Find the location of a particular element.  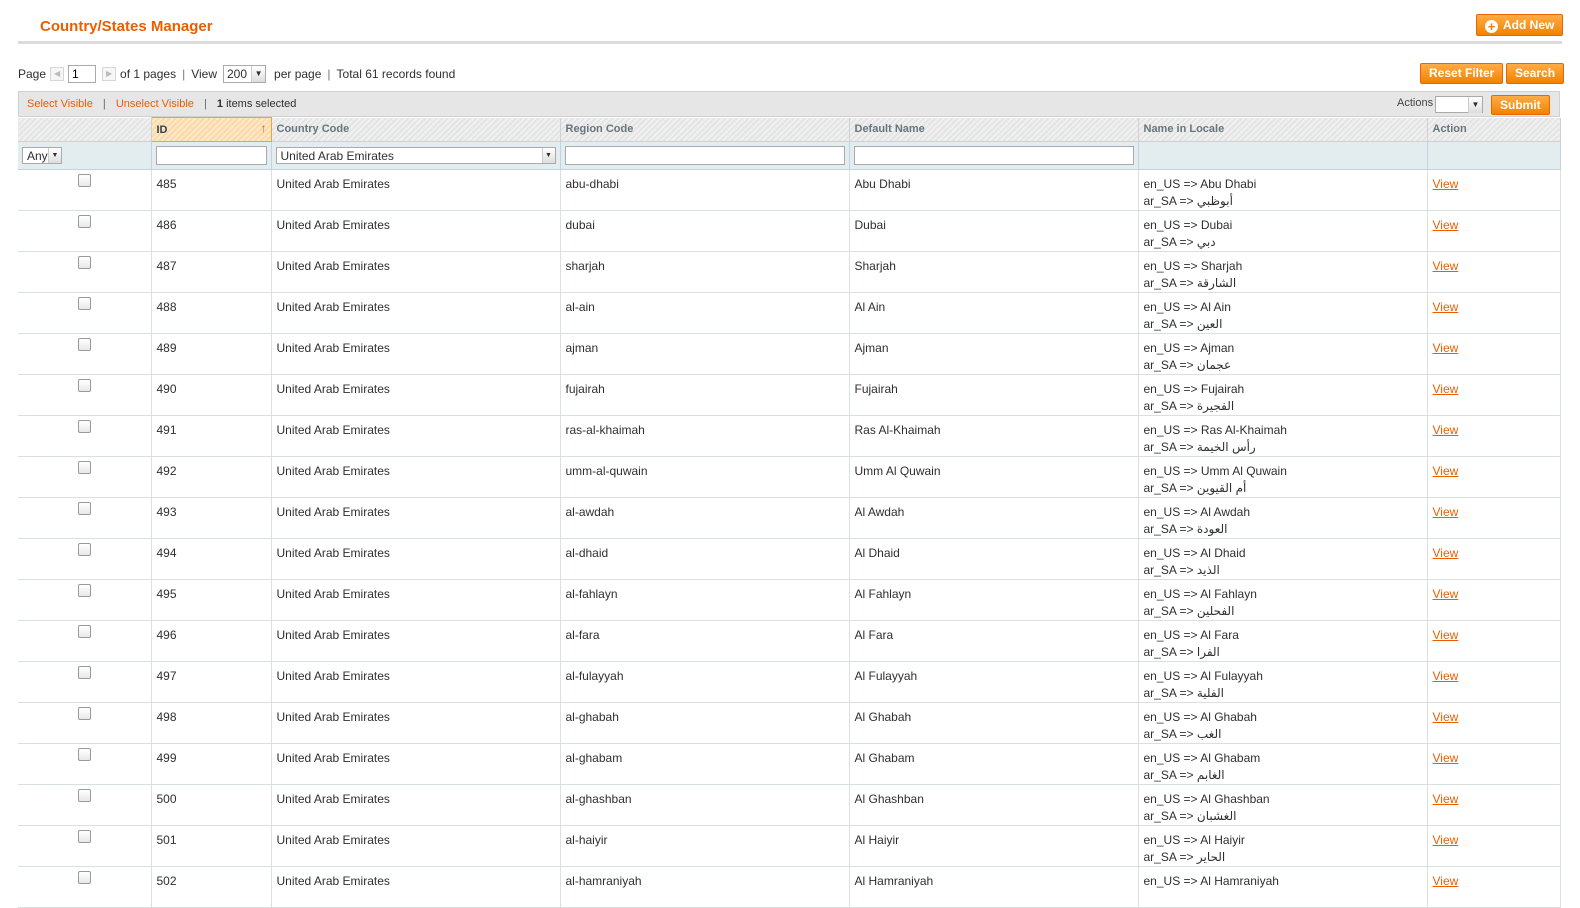

page-label: Page is located at coordinates (32, 74).